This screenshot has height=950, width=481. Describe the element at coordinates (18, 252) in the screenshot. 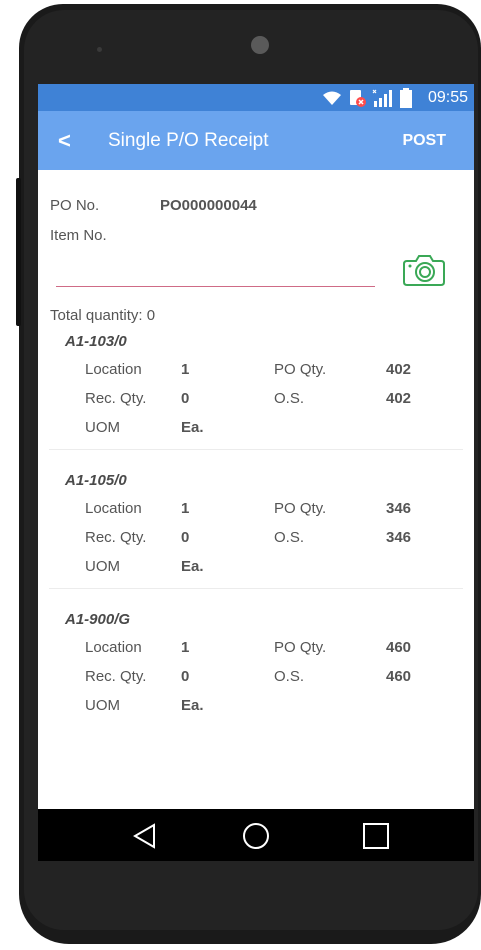

I see `side-button` at that location.